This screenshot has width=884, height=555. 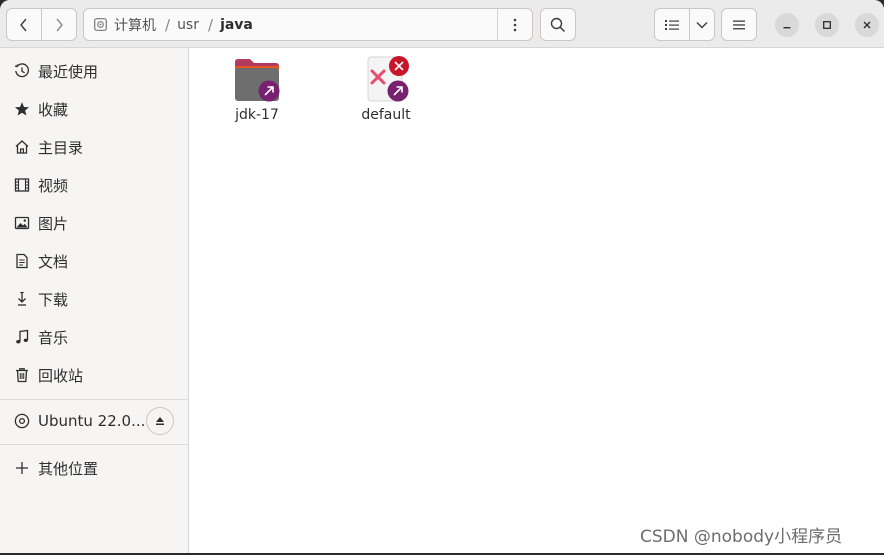 I want to click on close-icon, so click(x=867, y=25).